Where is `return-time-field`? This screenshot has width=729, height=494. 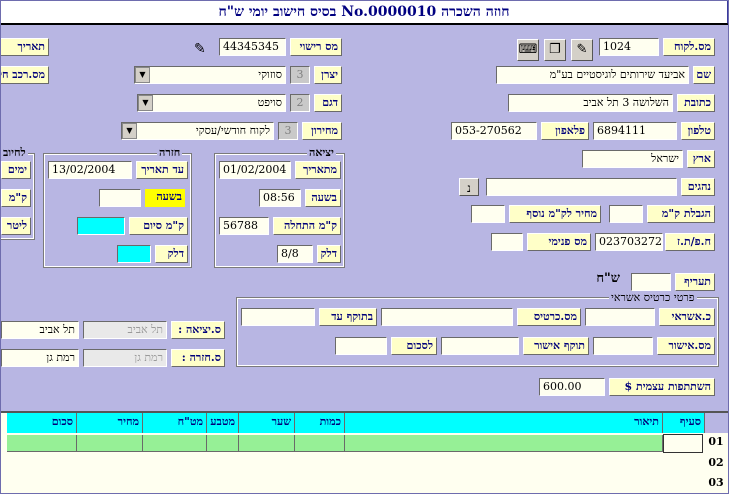 return-time-field is located at coordinates (120, 198).